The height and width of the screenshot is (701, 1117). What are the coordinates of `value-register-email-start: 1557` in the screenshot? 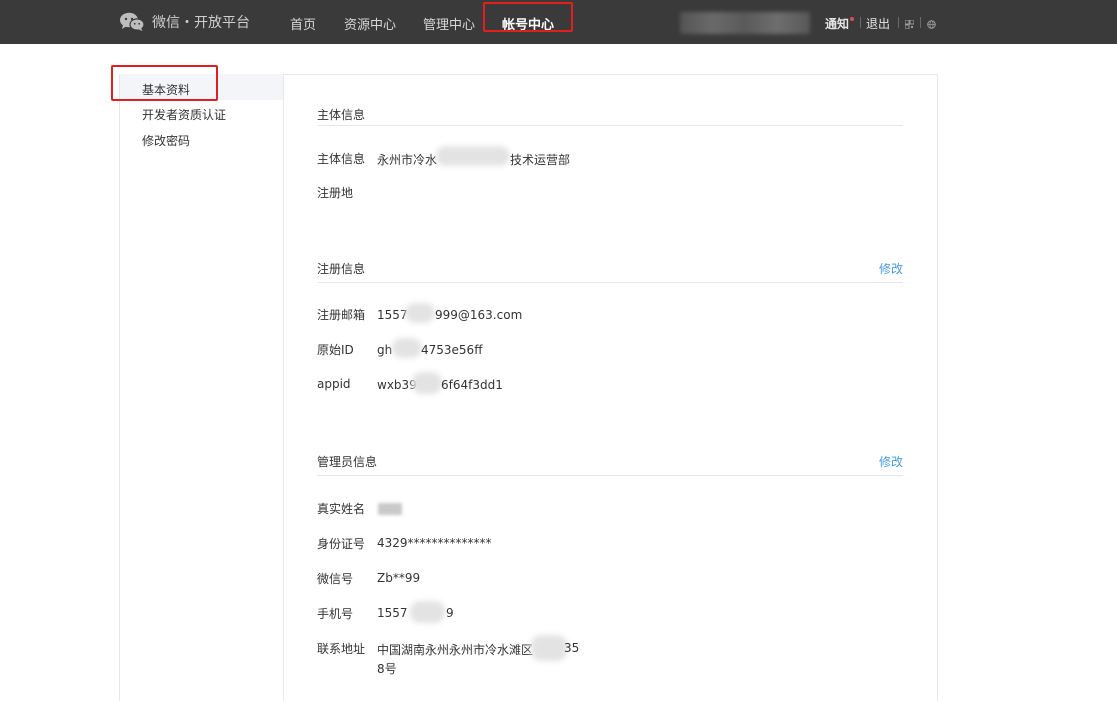 It's located at (392, 315).